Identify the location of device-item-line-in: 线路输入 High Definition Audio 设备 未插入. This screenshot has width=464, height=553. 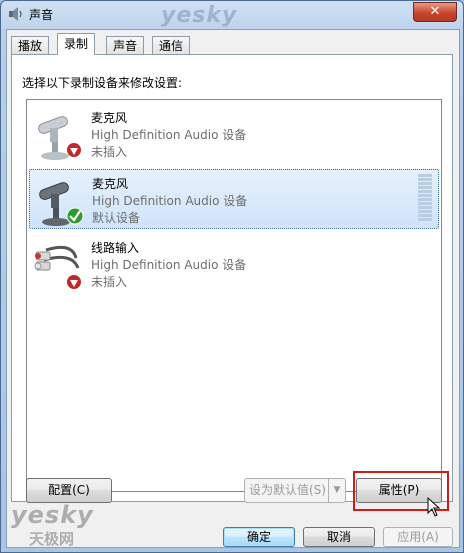
(234, 264).